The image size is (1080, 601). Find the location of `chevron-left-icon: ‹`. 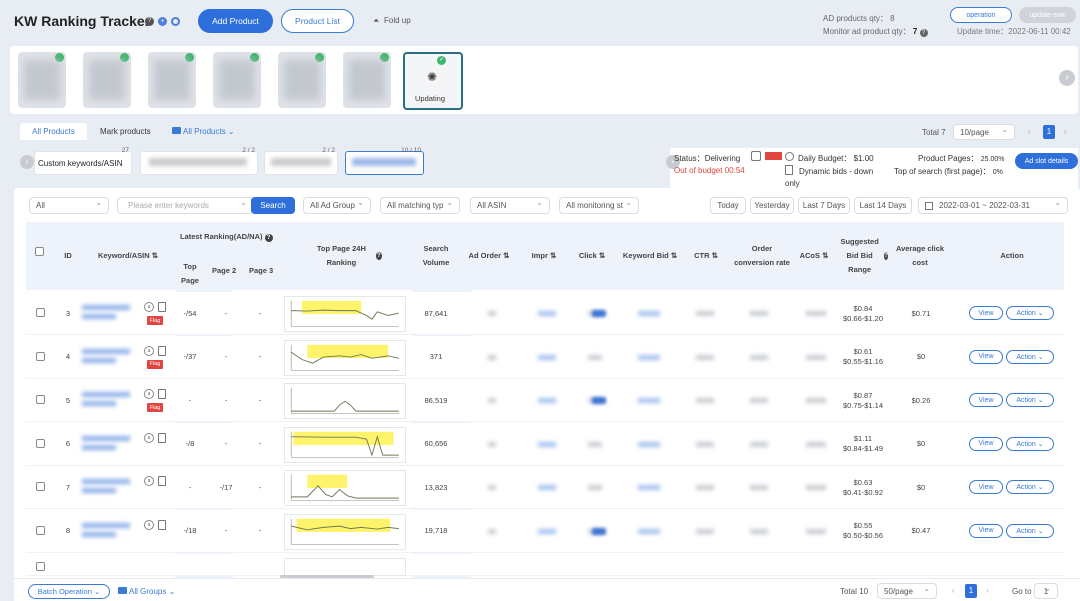

chevron-left-icon: ‹ is located at coordinates (27, 162).